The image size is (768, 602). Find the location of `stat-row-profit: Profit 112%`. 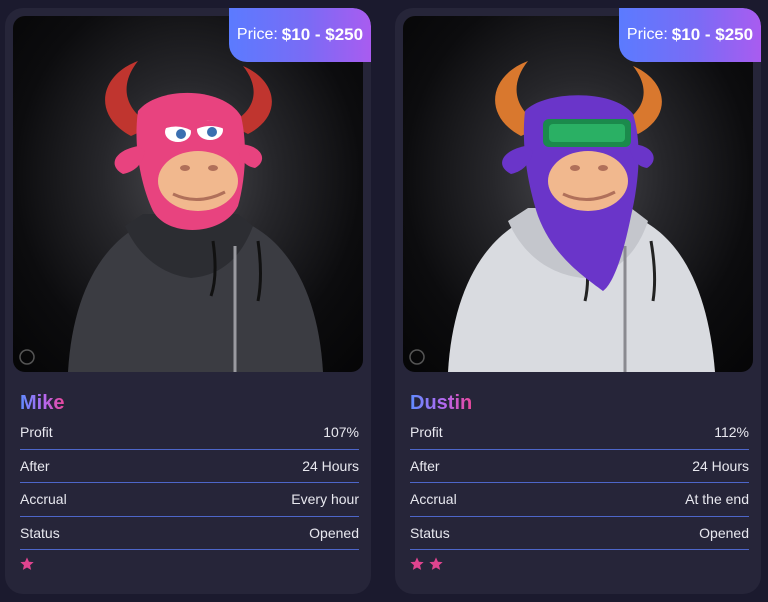

stat-row-profit: Profit 112% is located at coordinates (579, 433).